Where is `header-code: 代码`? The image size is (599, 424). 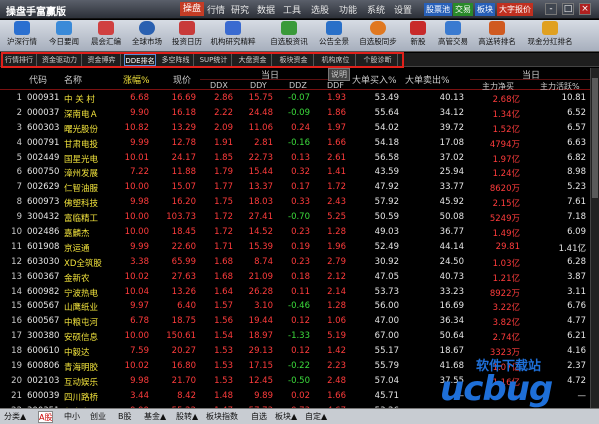 header-code: 代码 is located at coordinates (38, 79).